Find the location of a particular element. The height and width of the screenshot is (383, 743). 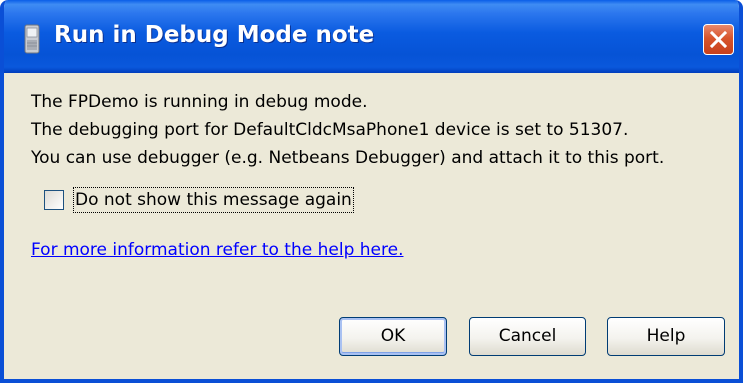

close-button is located at coordinates (718, 39).